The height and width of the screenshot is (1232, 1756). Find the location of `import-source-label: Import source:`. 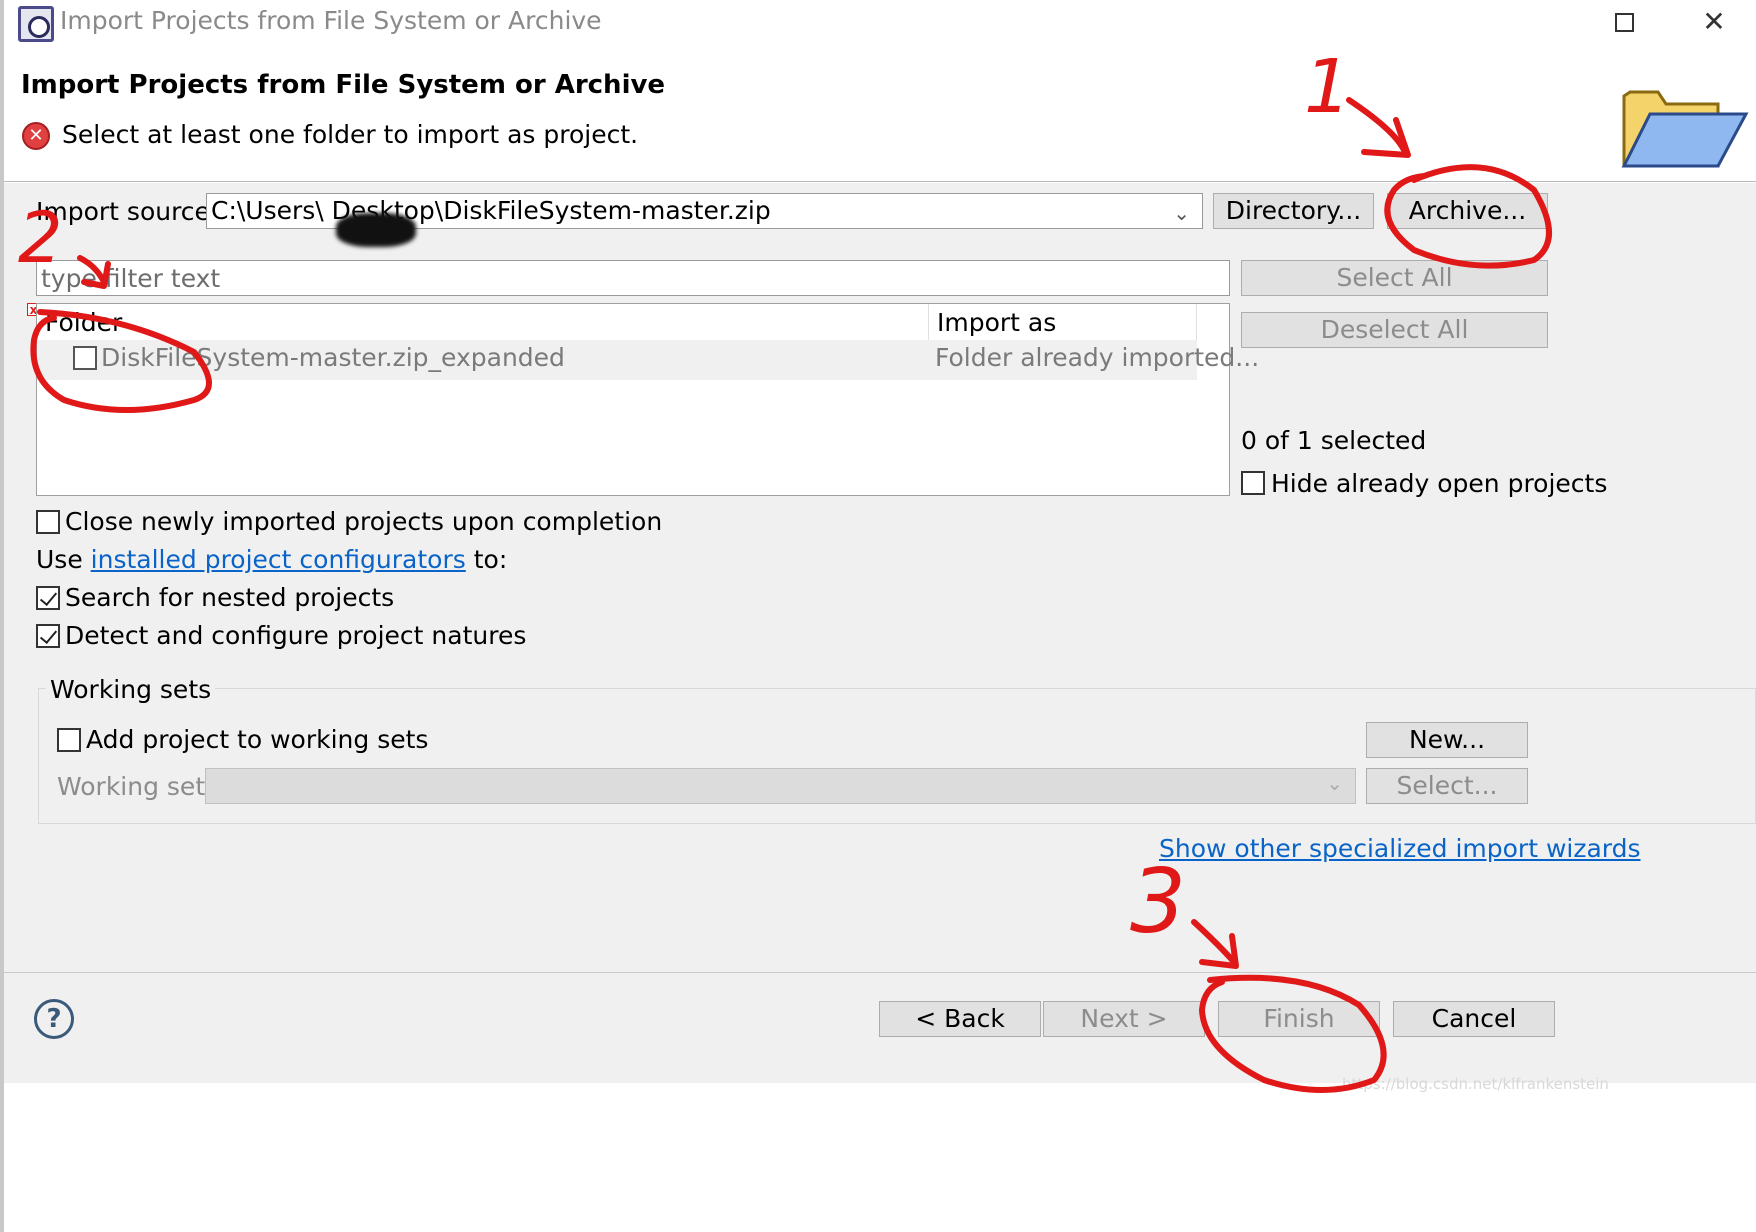

import-source-label: Import source: is located at coordinates (127, 211).